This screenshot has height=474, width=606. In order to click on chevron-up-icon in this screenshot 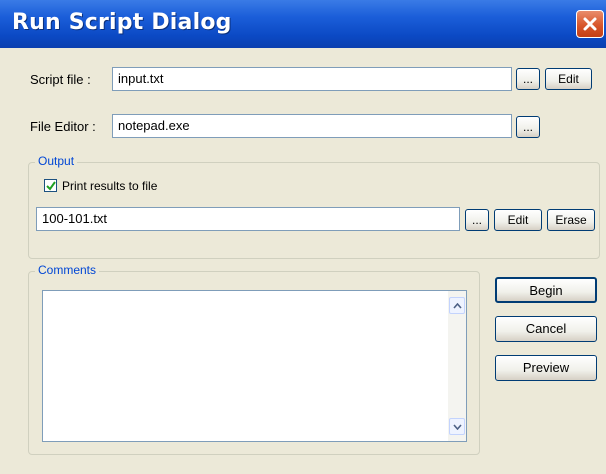, I will do `click(457, 306)`.